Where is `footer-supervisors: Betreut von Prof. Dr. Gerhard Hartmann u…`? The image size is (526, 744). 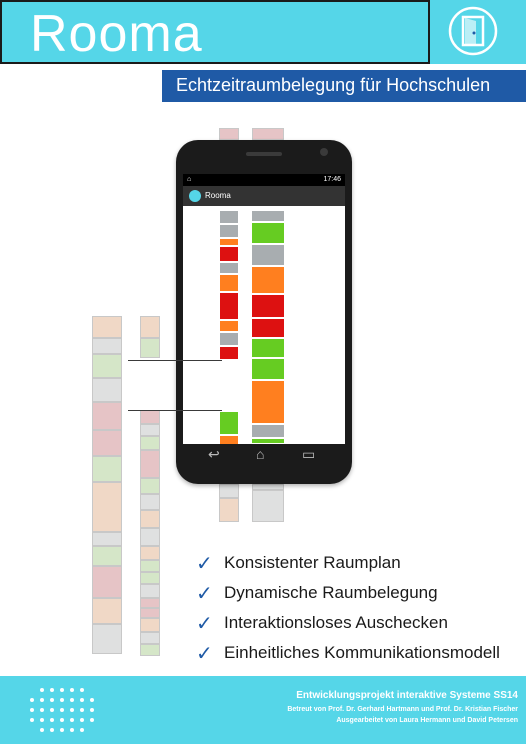 footer-supervisors: Betreut von Prof. Dr. Gerhard Hartmann u… is located at coordinates (402, 709).